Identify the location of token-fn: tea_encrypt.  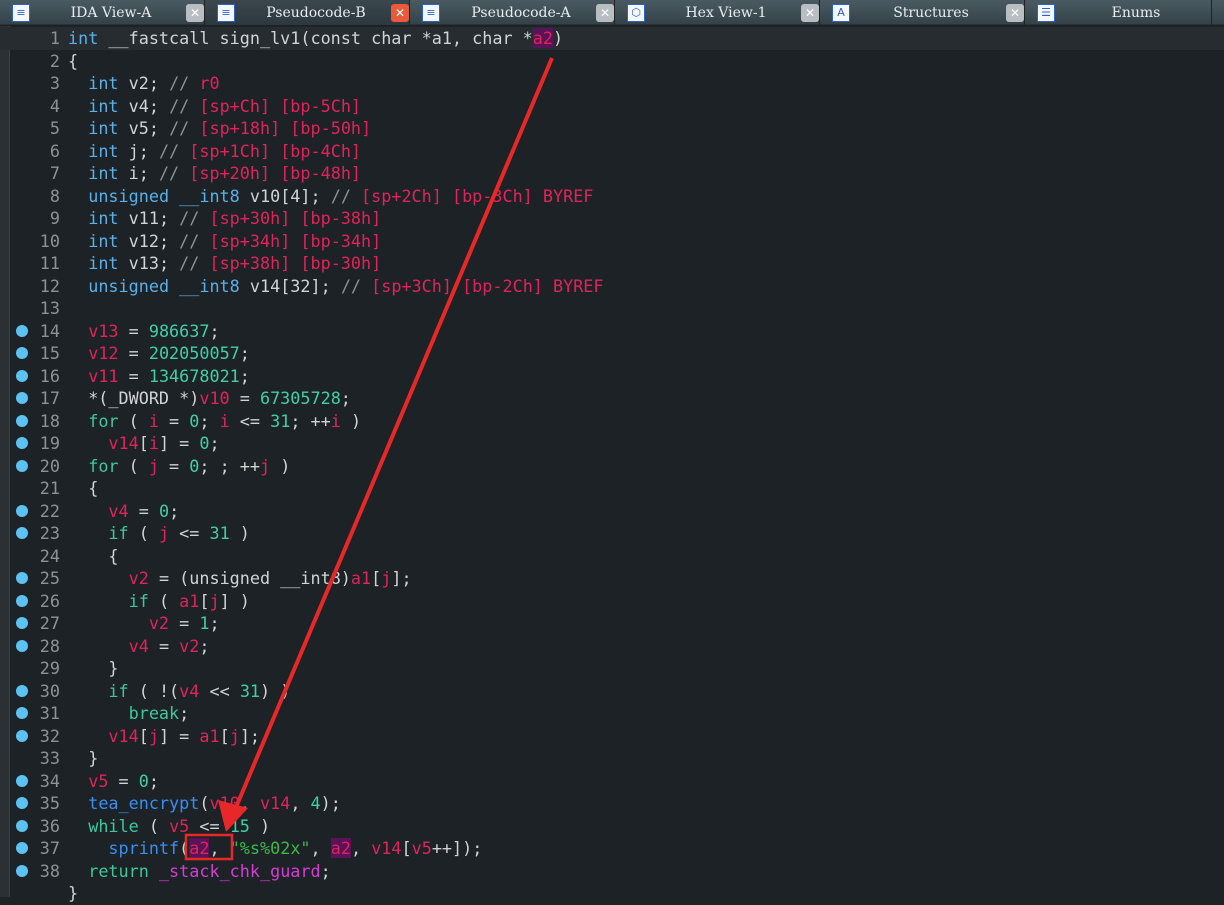
(143, 803).